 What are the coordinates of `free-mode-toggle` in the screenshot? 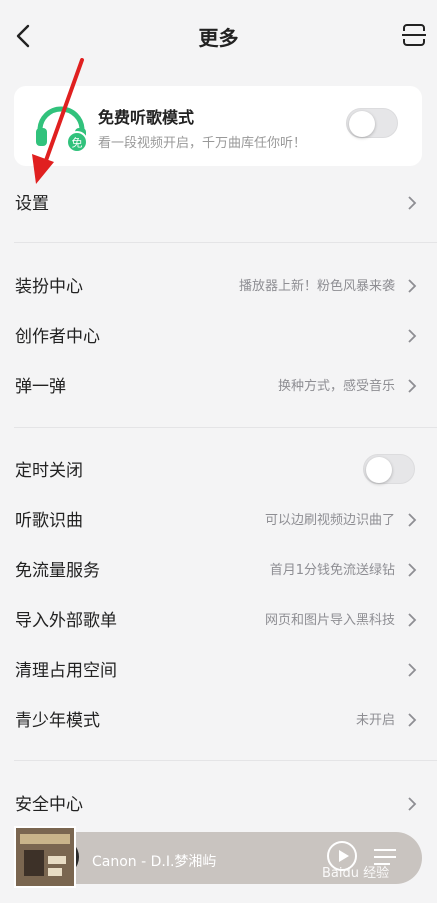 It's located at (372, 123).